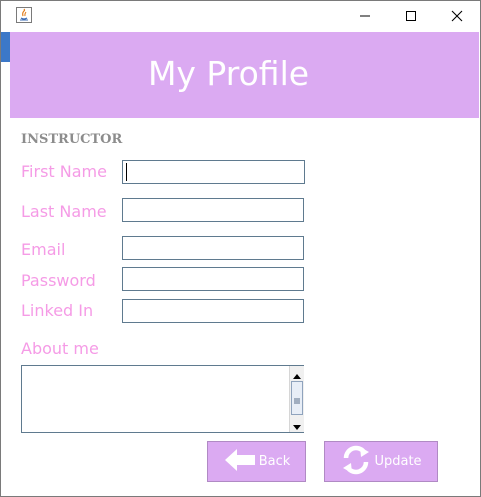 This screenshot has height=497, width=481. I want to click on refresh-icon, so click(356, 462).